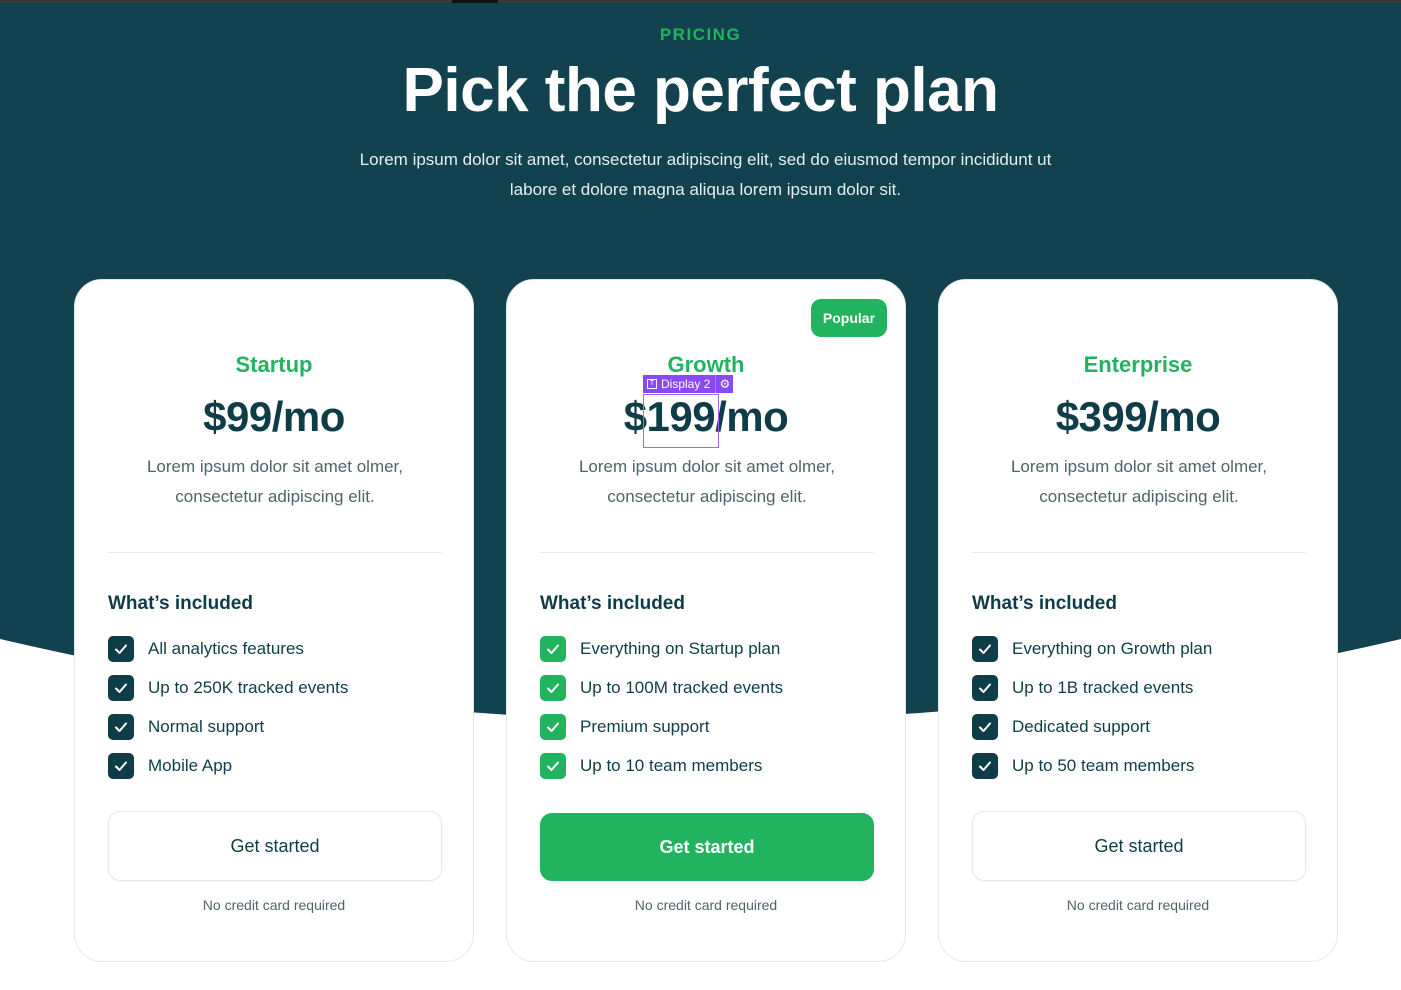  What do you see at coordinates (248, 687) in the screenshot?
I see `feature-text: Up to 250K tracked events` at bounding box center [248, 687].